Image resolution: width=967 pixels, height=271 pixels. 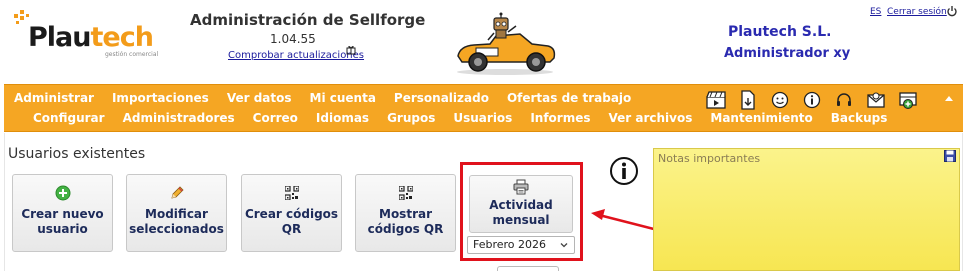 What do you see at coordinates (859, 118) in the screenshot?
I see `nav-item-backups: Backups` at bounding box center [859, 118].